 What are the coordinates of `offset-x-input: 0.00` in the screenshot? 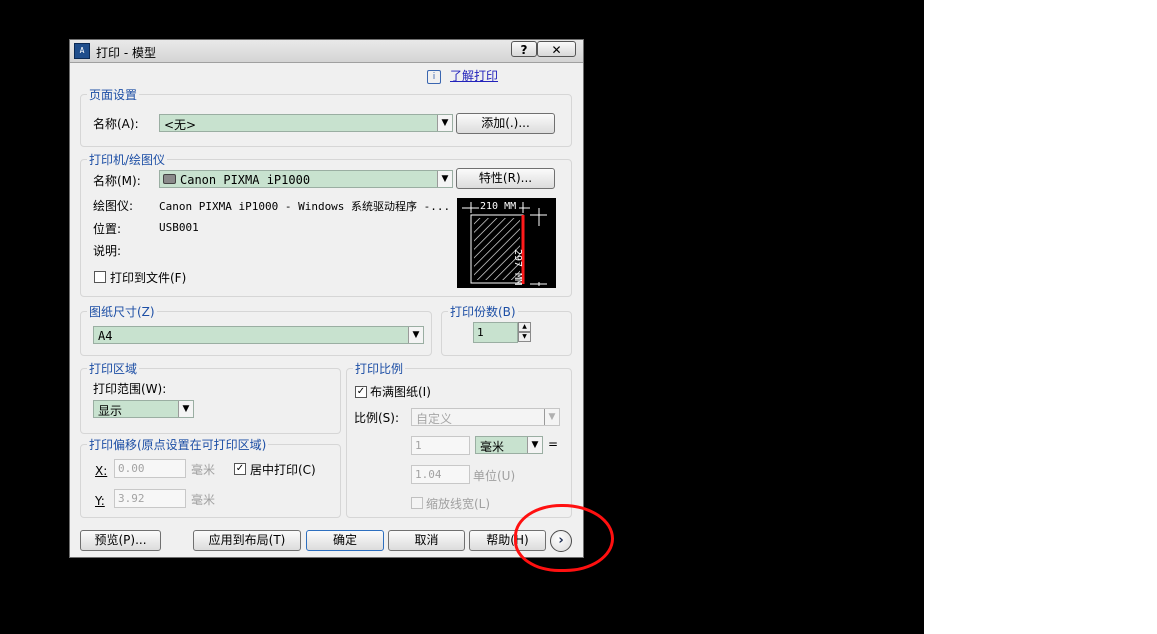 It's located at (150, 468).